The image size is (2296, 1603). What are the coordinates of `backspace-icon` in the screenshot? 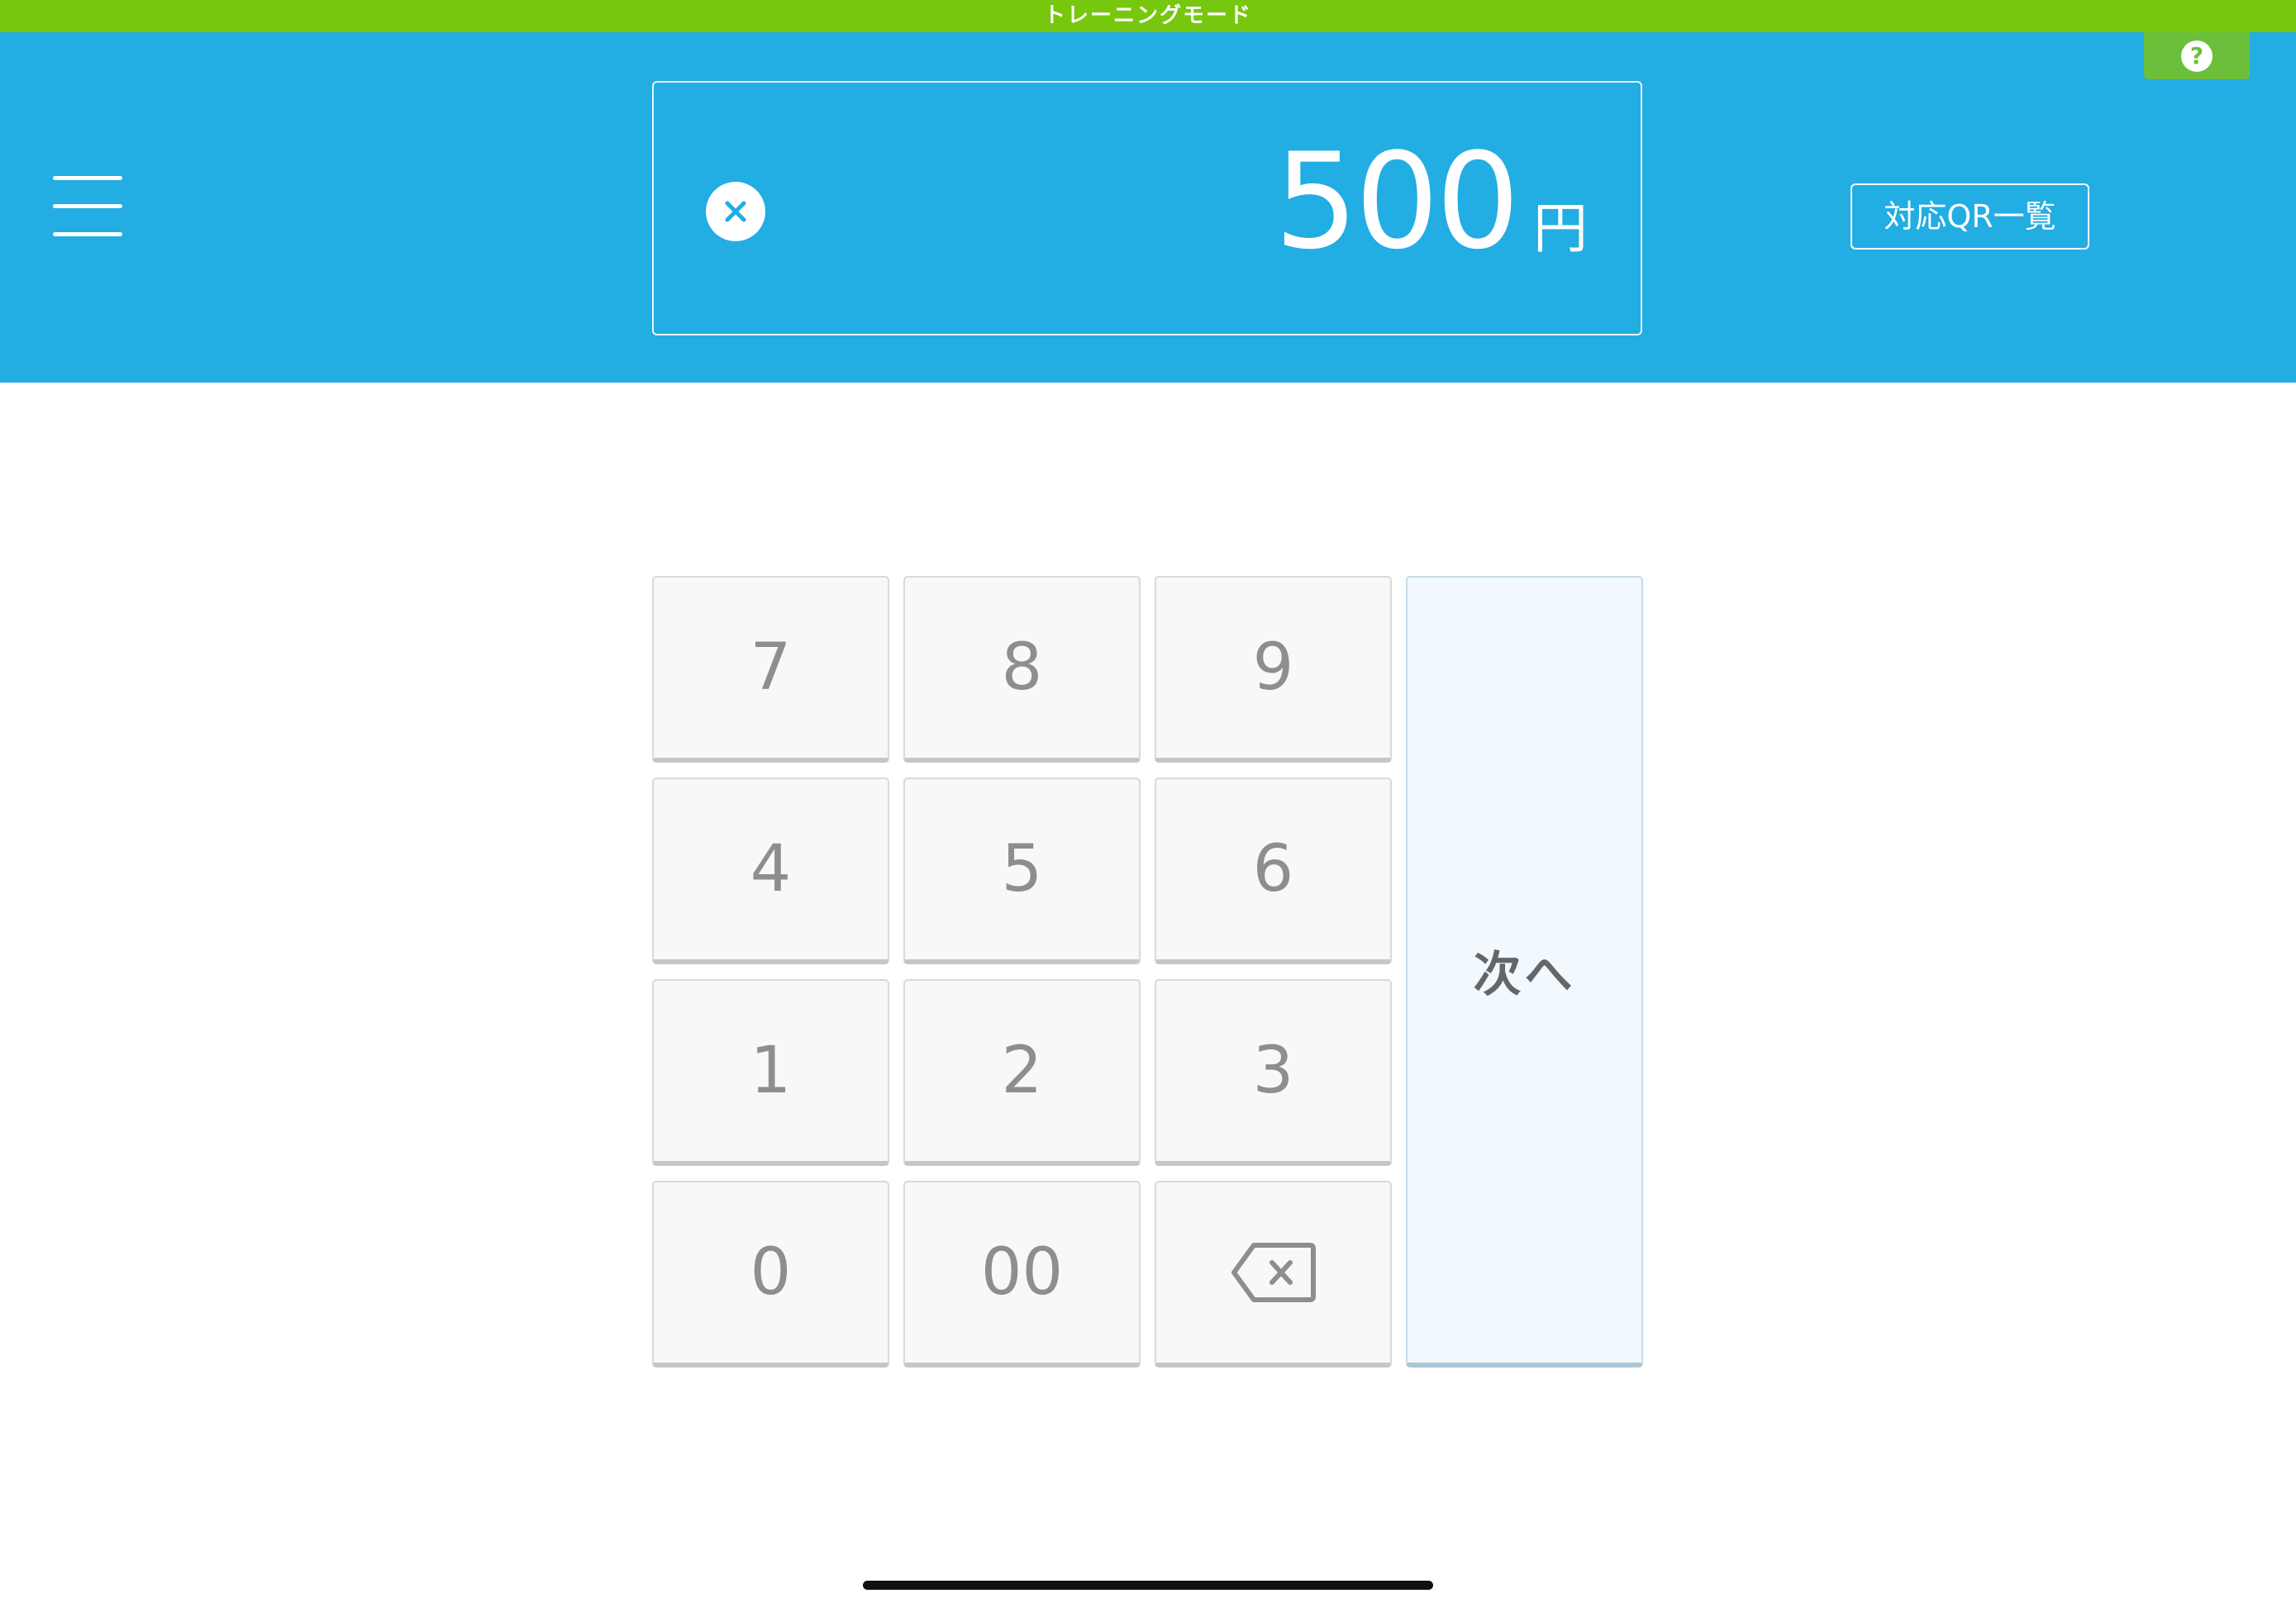 It's located at (1273, 1272).